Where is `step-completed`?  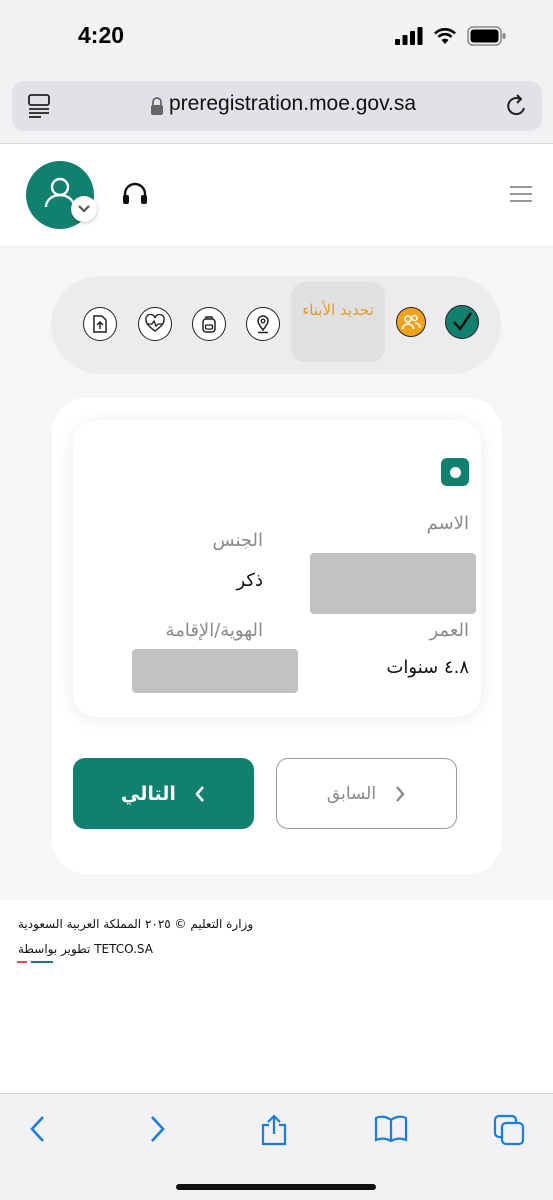
step-completed is located at coordinates (462, 322).